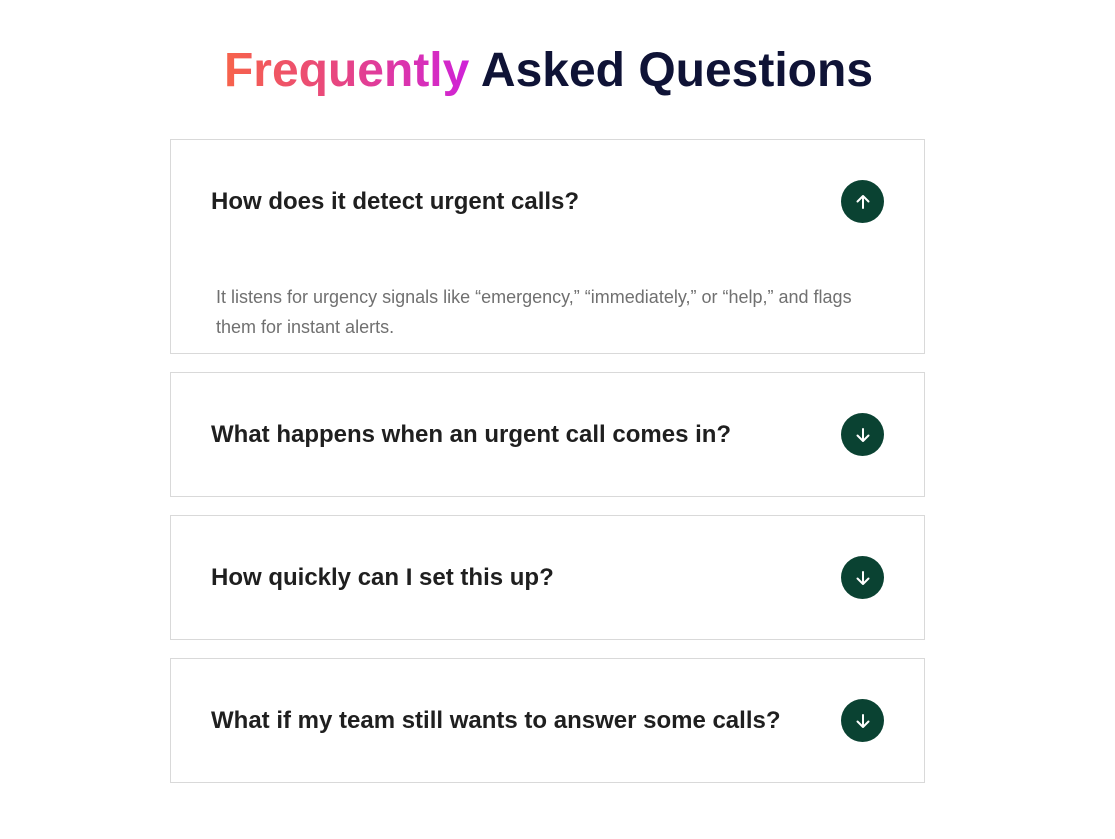  Describe the element at coordinates (382, 577) in the screenshot. I see `faq-question: How quickly can I set this up?` at that location.